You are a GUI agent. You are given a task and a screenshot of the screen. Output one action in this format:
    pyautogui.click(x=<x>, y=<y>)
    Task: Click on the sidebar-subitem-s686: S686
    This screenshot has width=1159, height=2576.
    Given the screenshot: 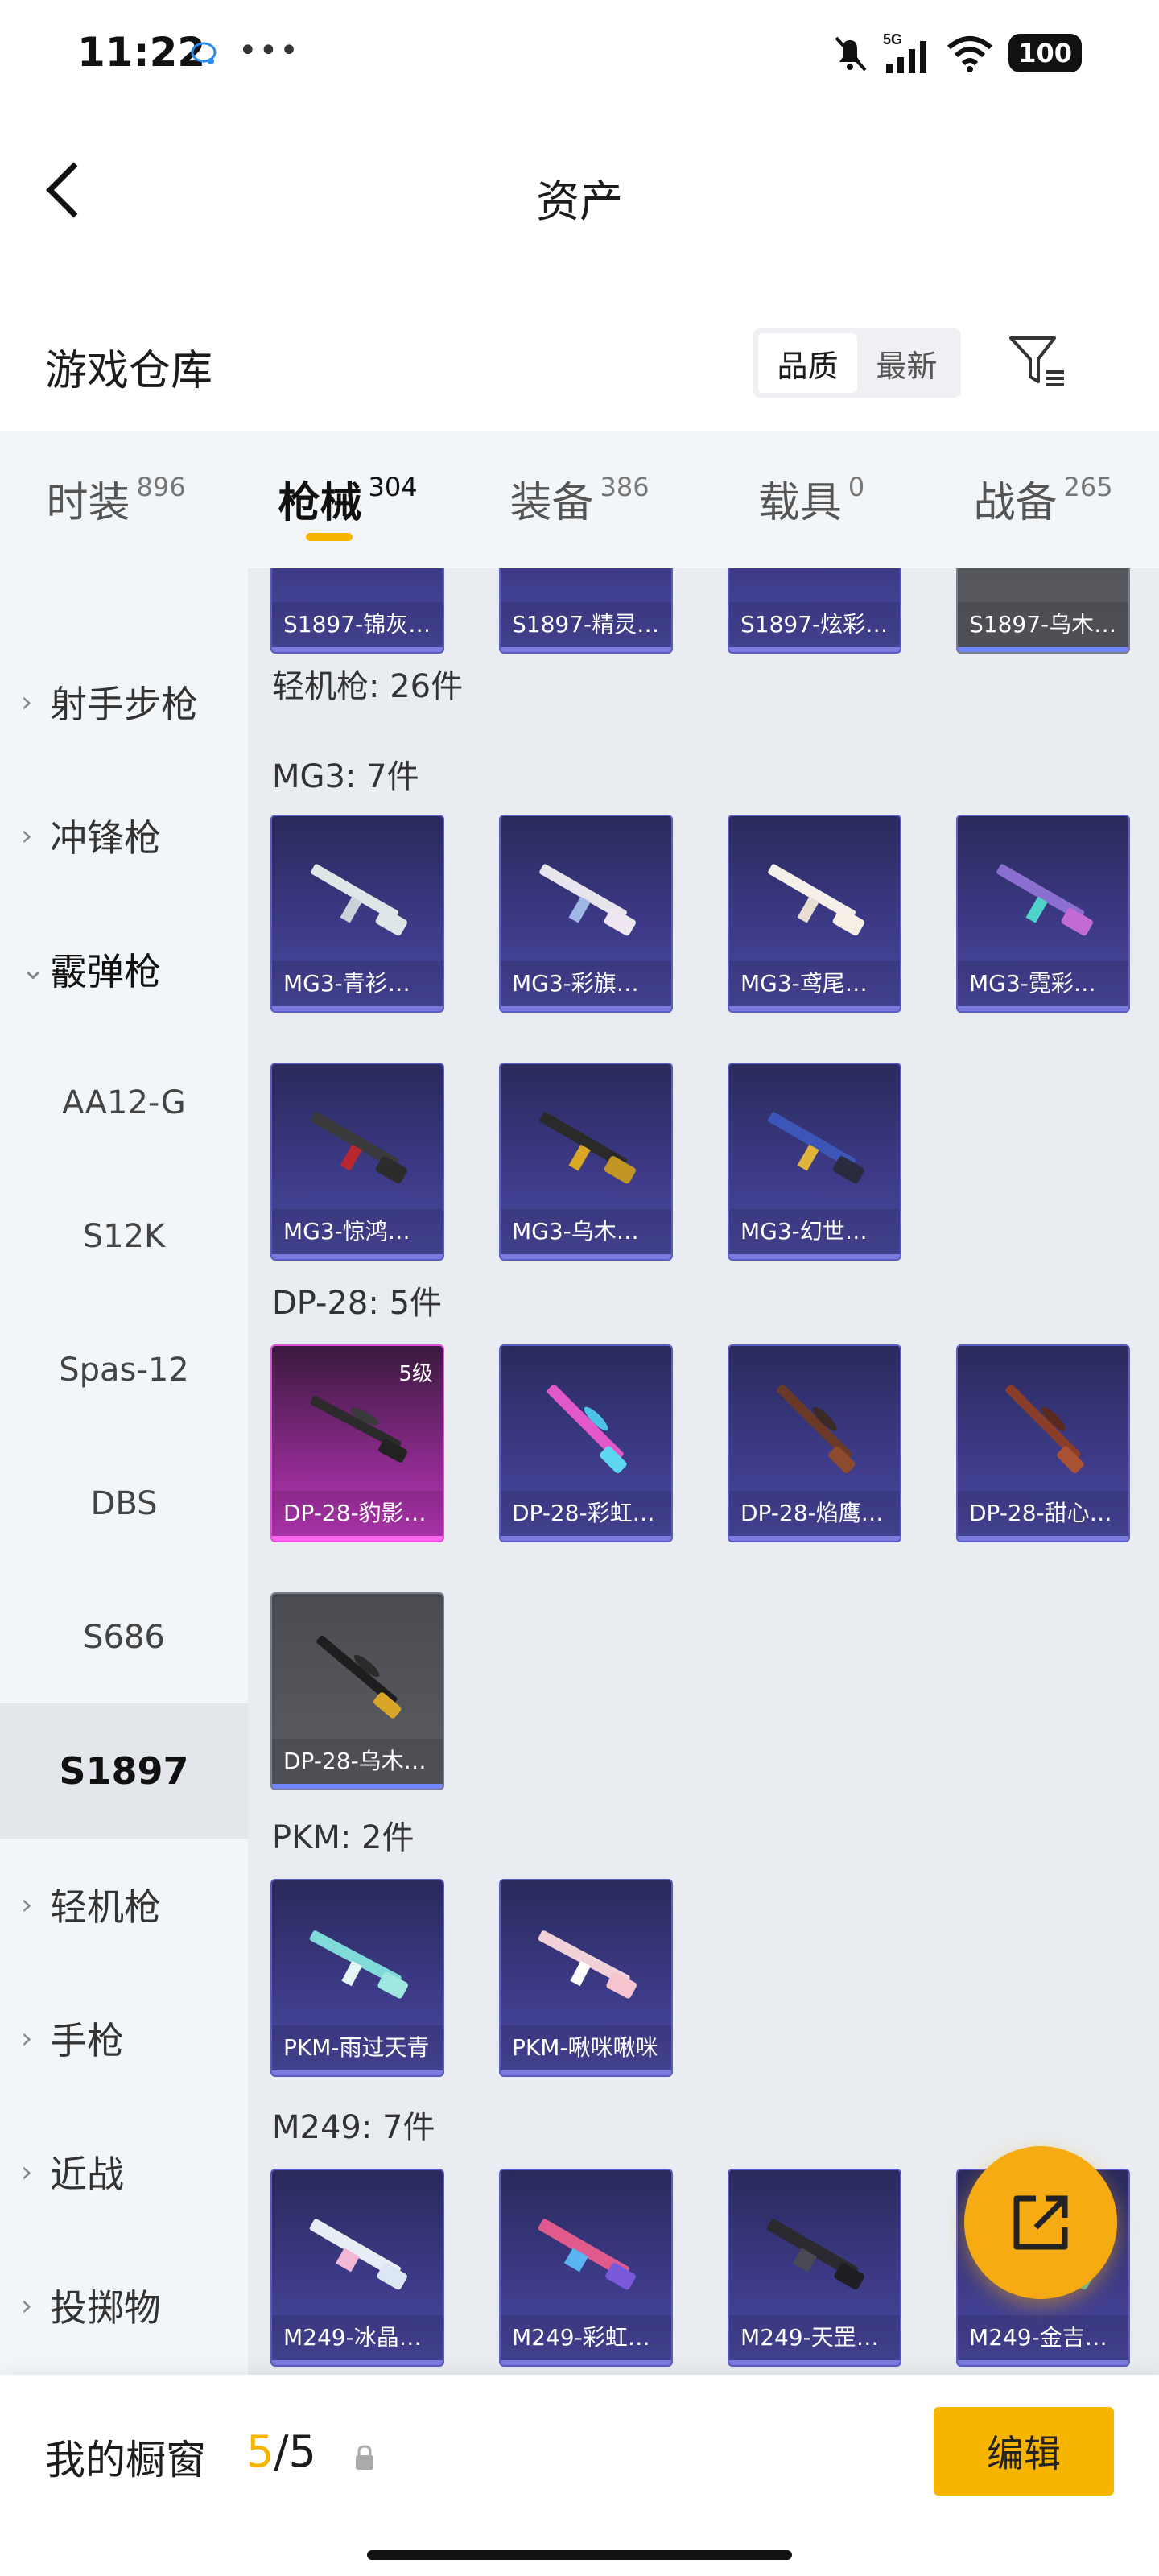 What is the action you would take?
    pyautogui.click(x=124, y=1637)
    